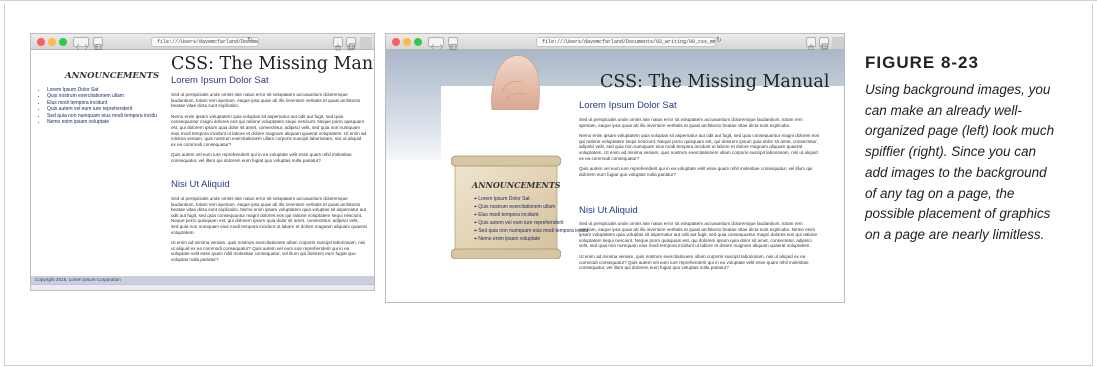 The image size is (1097, 367). What do you see at coordinates (922, 62) in the screenshot?
I see `figure-caption-title: FIGURE 8-23` at bounding box center [922, 62].